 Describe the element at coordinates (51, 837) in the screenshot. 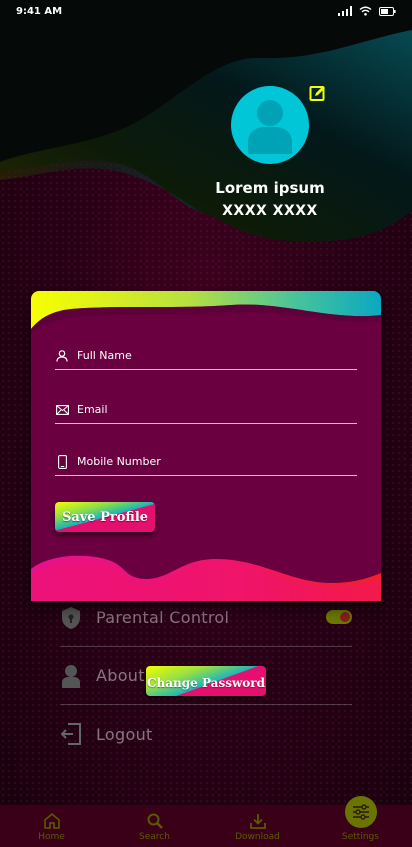

I see `nav-label-home: Home` at that location.